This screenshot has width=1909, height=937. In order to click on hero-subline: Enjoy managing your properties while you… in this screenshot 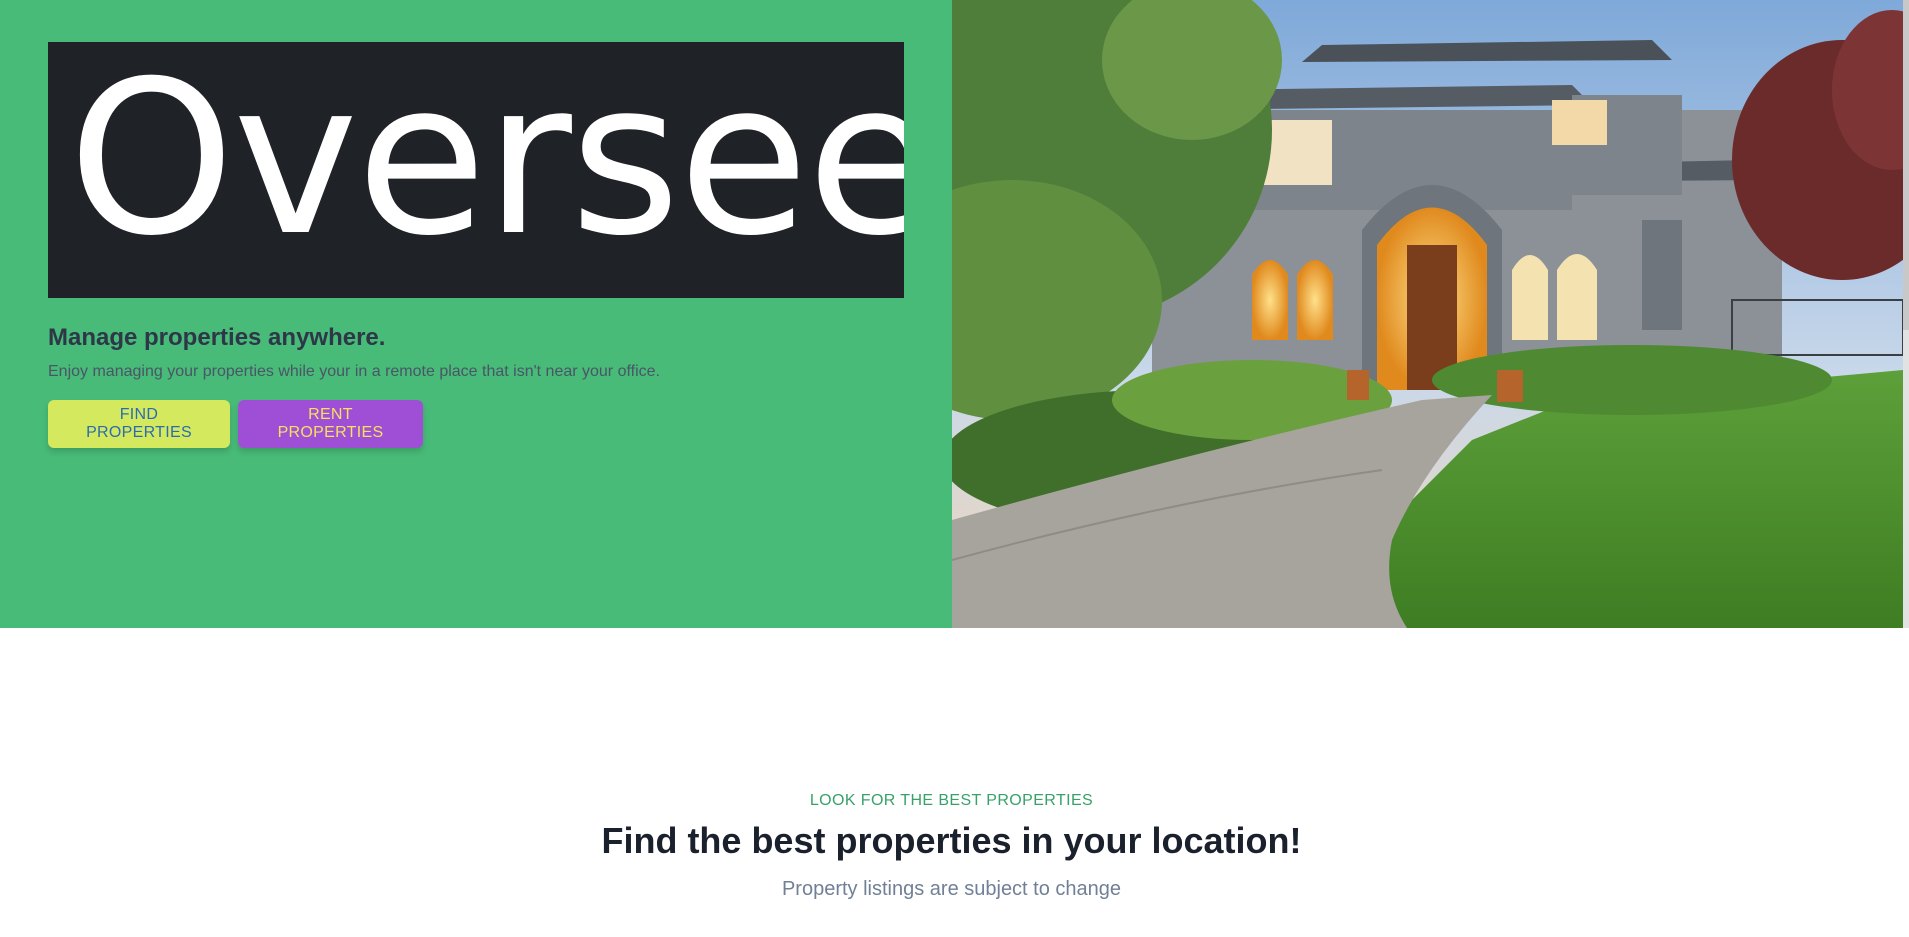, I will do `click(354, 371)`.